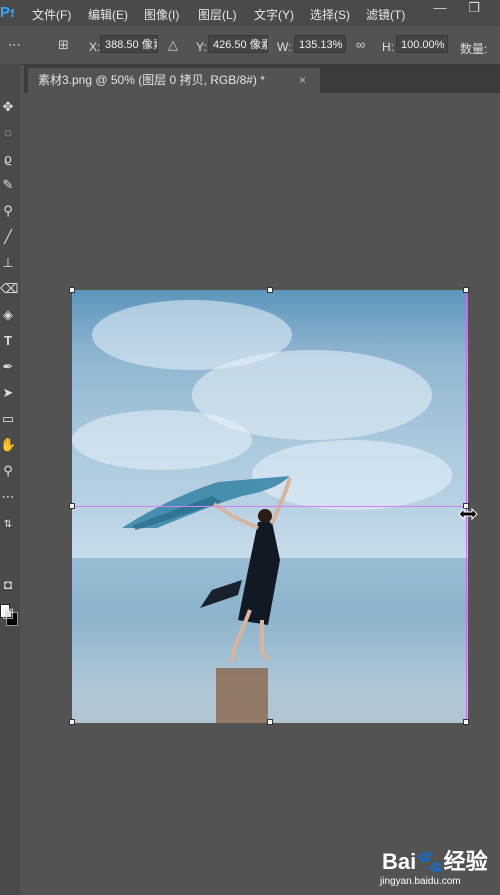  I want to click on transform-handle-bottom-left, so click(72, 722).